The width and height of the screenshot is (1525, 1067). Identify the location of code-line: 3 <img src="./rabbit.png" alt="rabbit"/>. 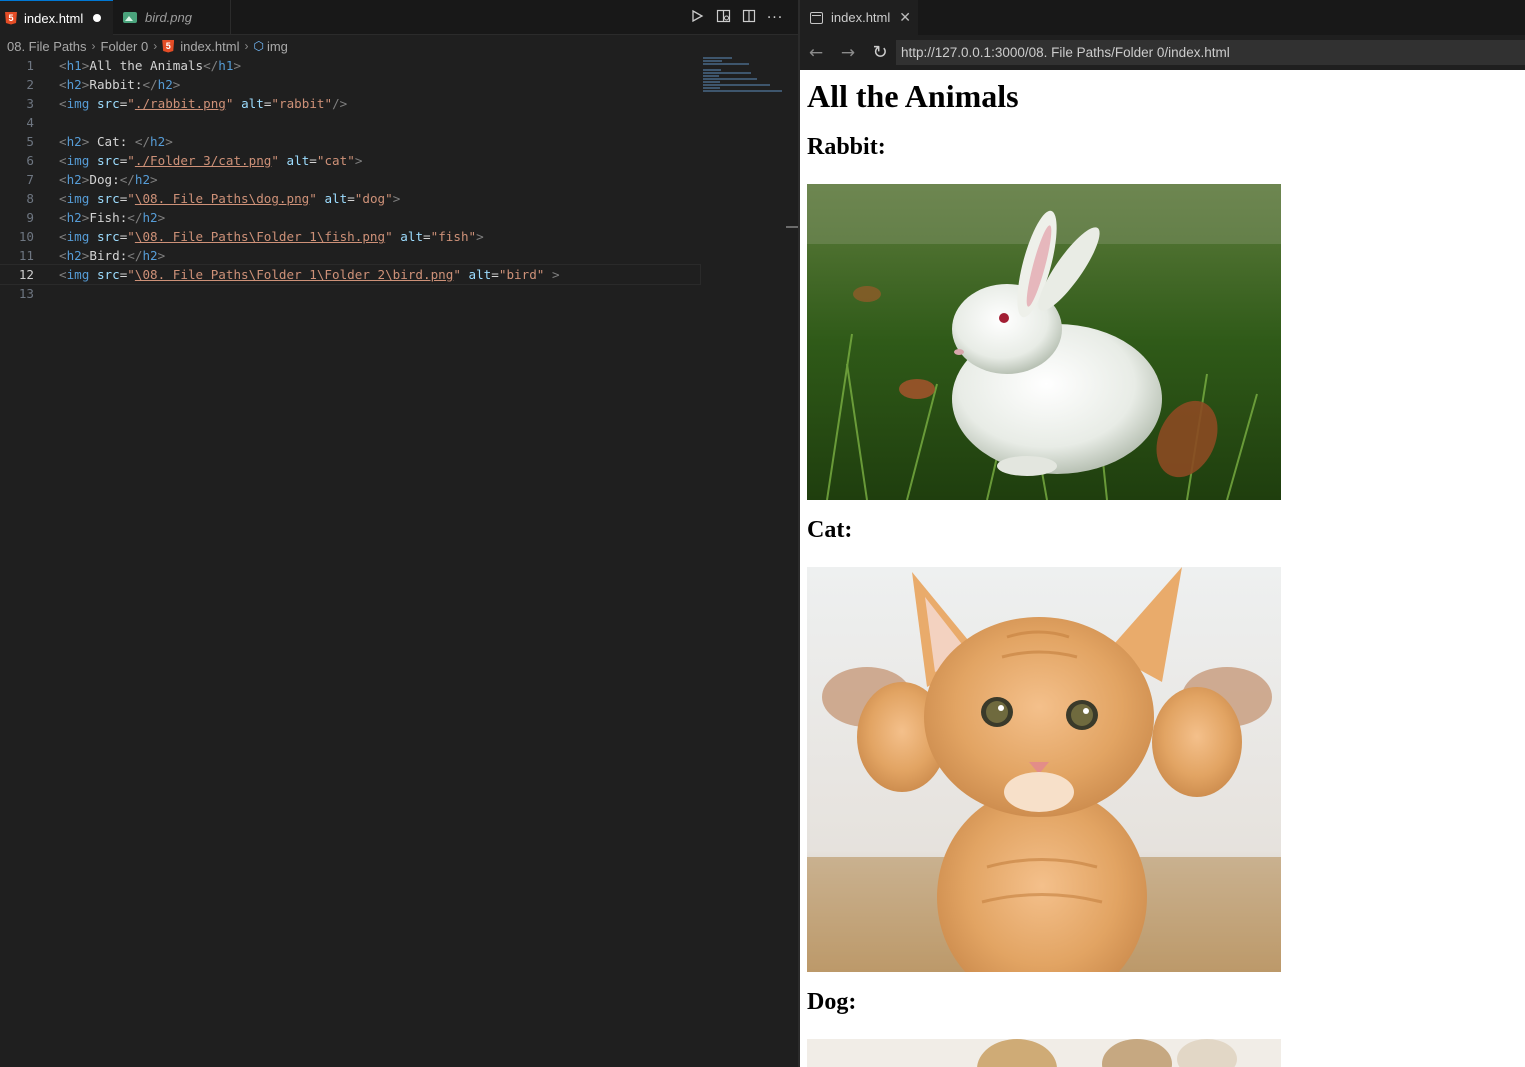
(350, 103).